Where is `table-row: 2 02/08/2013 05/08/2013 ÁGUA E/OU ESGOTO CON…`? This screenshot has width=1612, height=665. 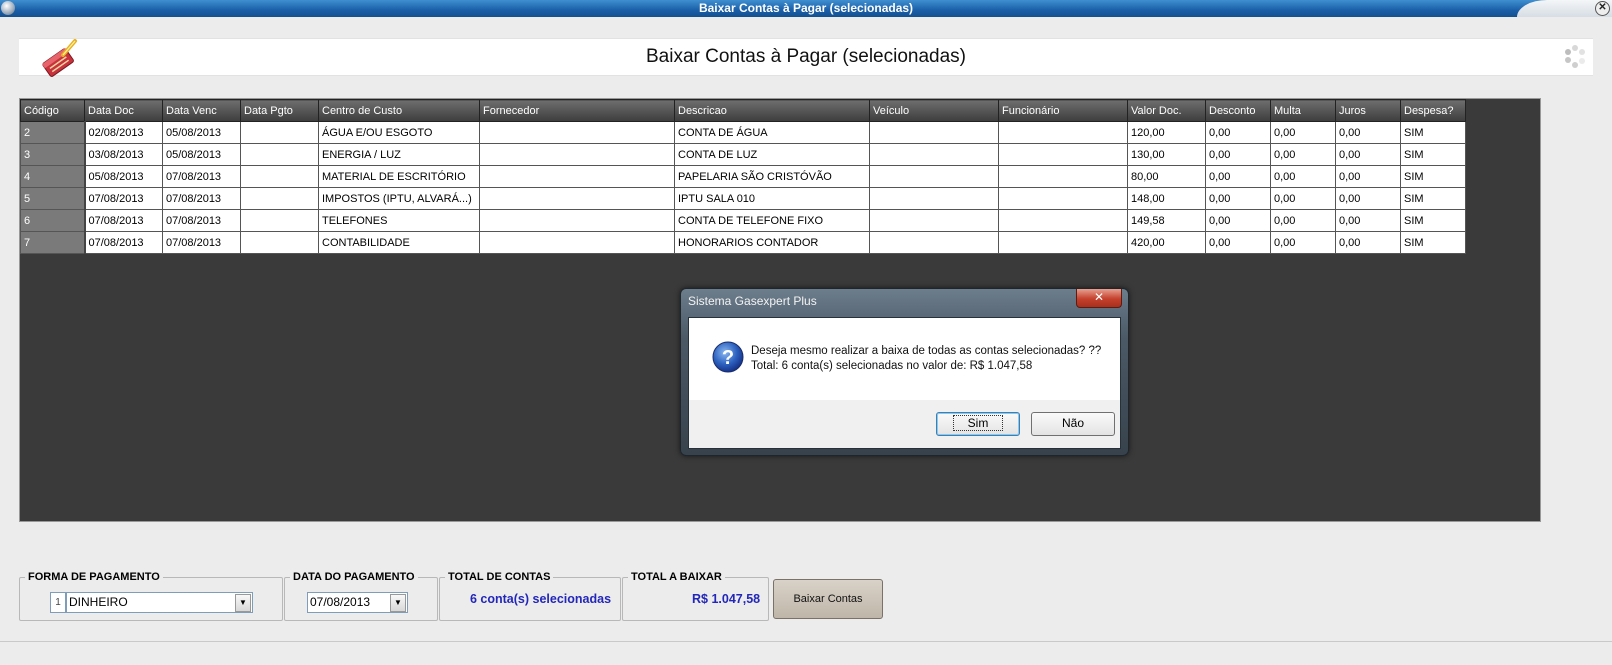
table-row: 2 02/08/2013 05/08/2013 ÁGUA E/OU ESGOTO CON… is located at coordinates (743, 132).